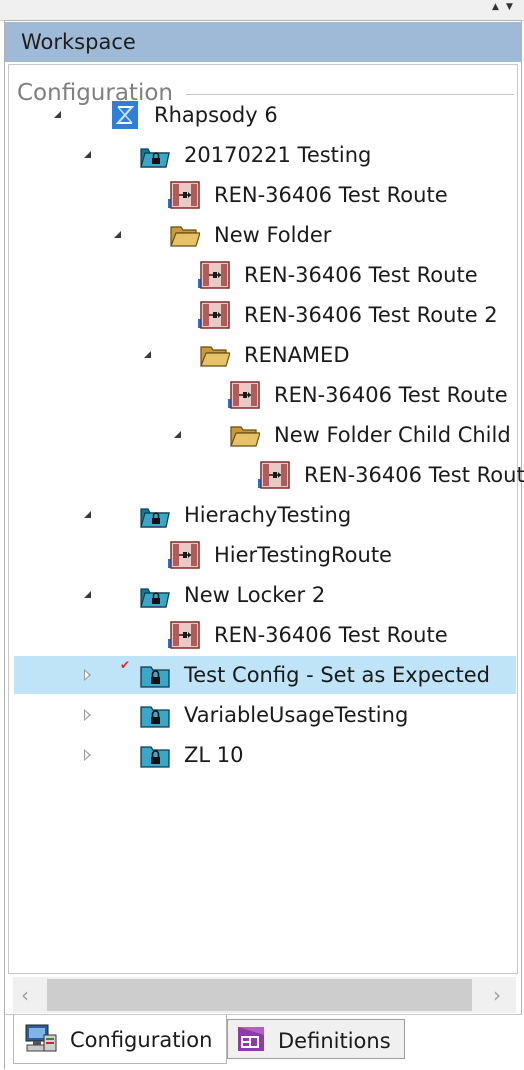  What do you see at coordinates (337, 675) in the screenshot?
I see `tree-node-label: Test Config - Set as Expected` at bounding box center [337, 675].